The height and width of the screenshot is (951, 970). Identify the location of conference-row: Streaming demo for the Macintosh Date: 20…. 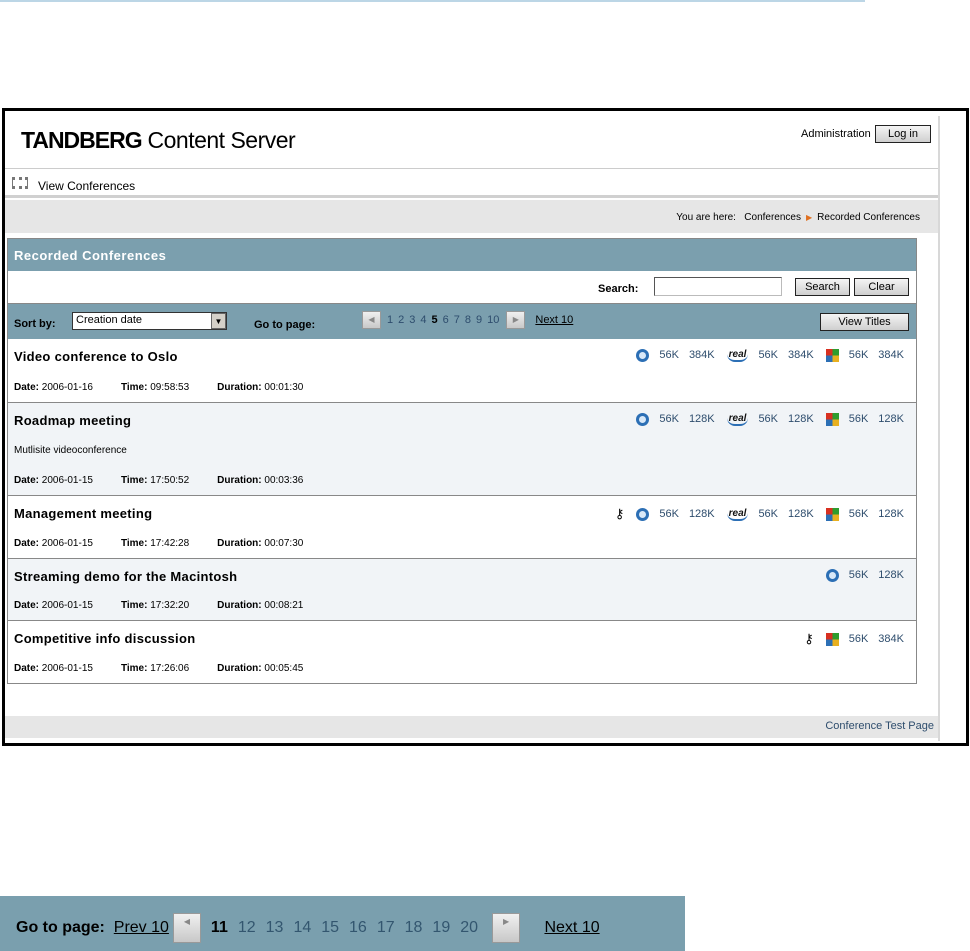
(462, 590).